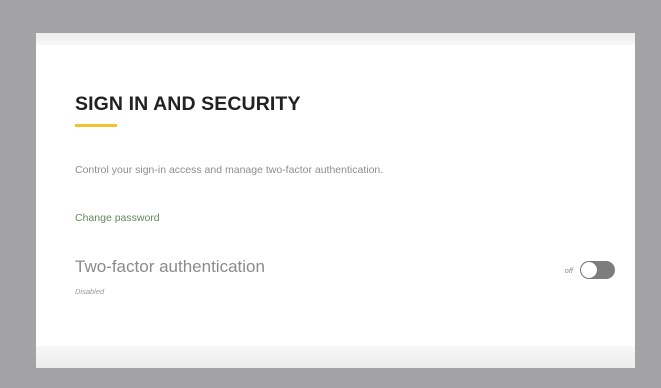  What do you see at coordinates (90, 291) in the screenshot?
I see `two-factor-status: Disabled` at bounding box center [90, 291].